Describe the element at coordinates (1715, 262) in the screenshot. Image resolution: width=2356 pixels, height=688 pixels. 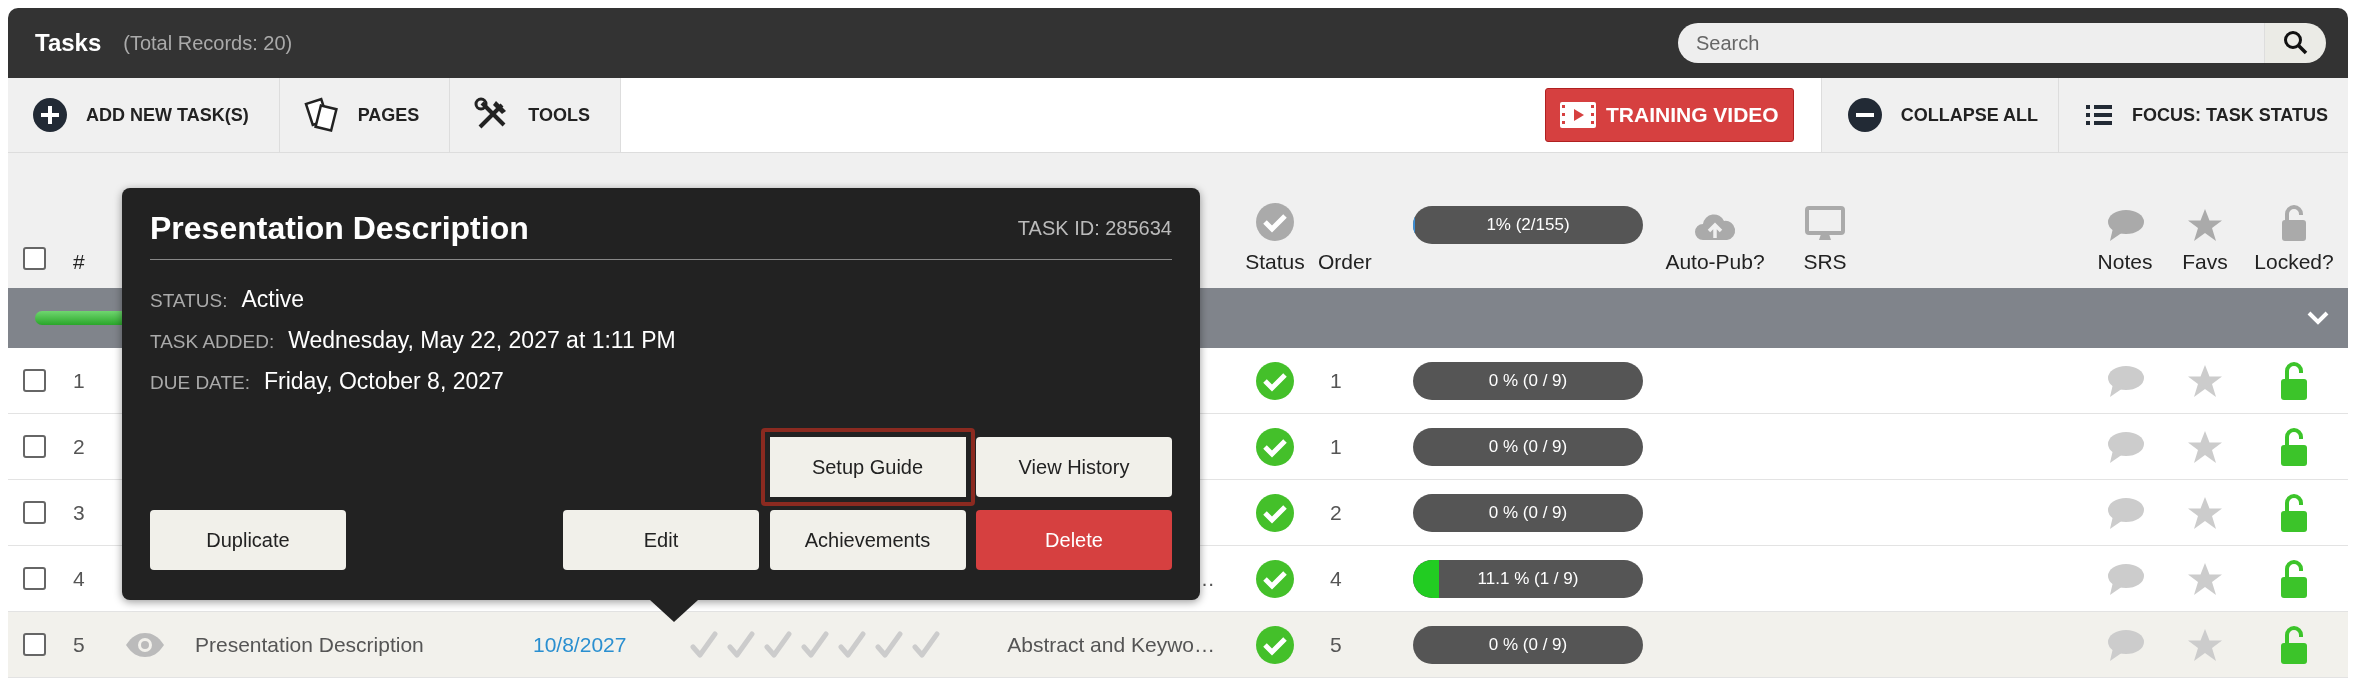
I see `column-header: Auto-Pub?` at that location.